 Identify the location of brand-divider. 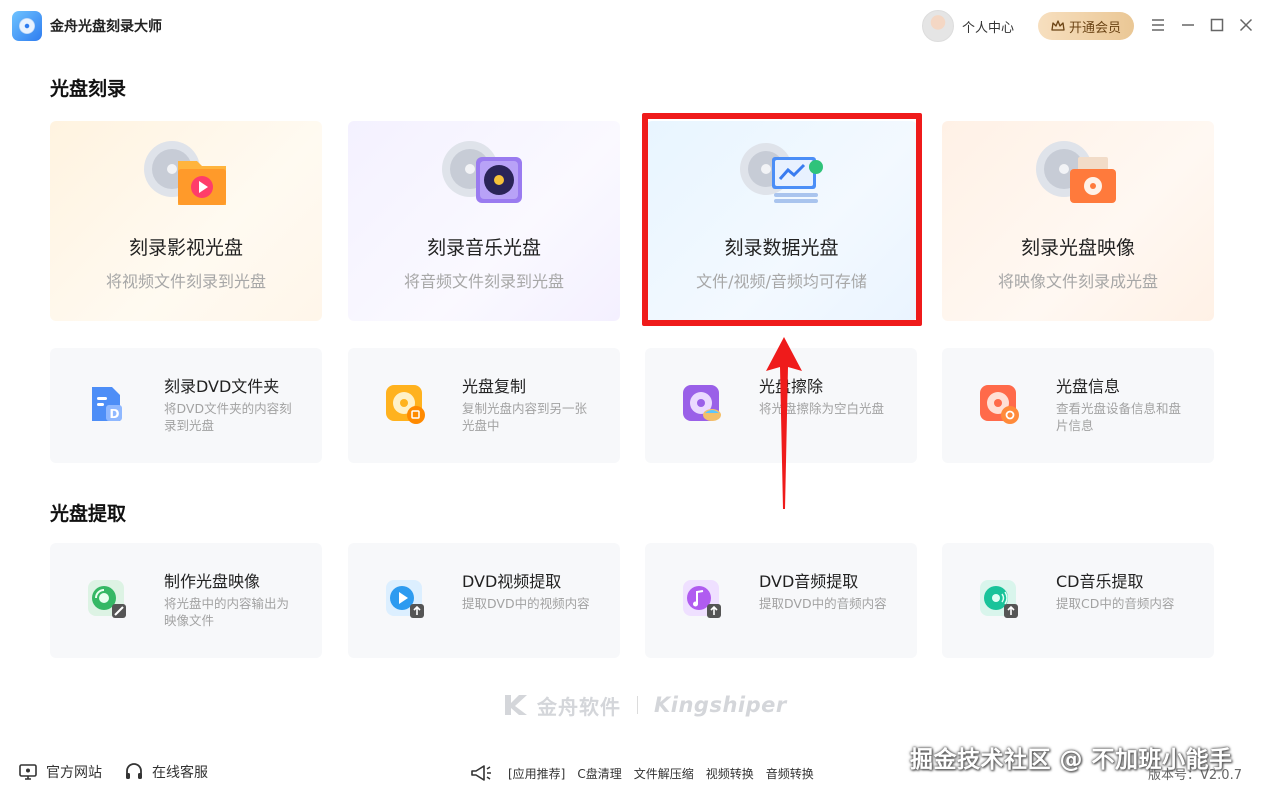
(637, 705).